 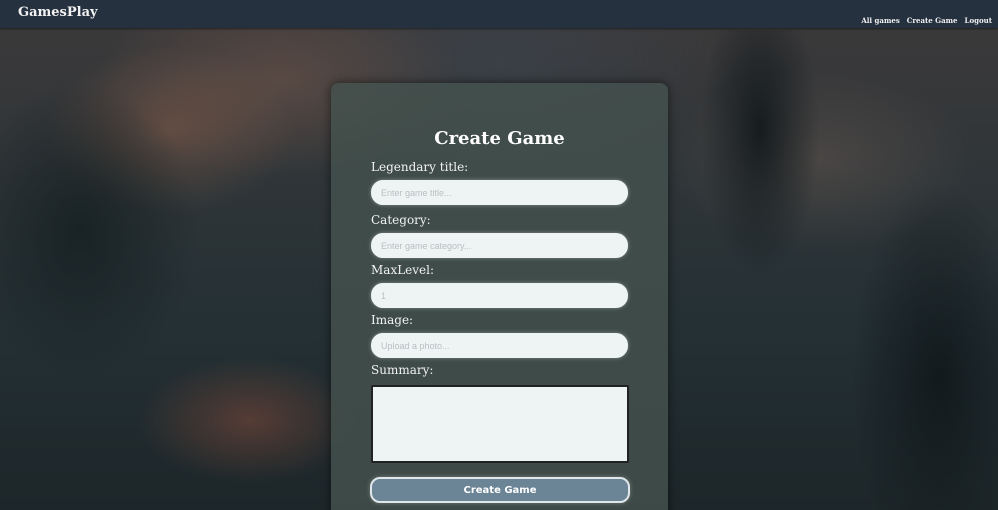 What do you see at coordinates (499, 245) in the screenshot?
I see `category-input` at bounding box center [499, 245].